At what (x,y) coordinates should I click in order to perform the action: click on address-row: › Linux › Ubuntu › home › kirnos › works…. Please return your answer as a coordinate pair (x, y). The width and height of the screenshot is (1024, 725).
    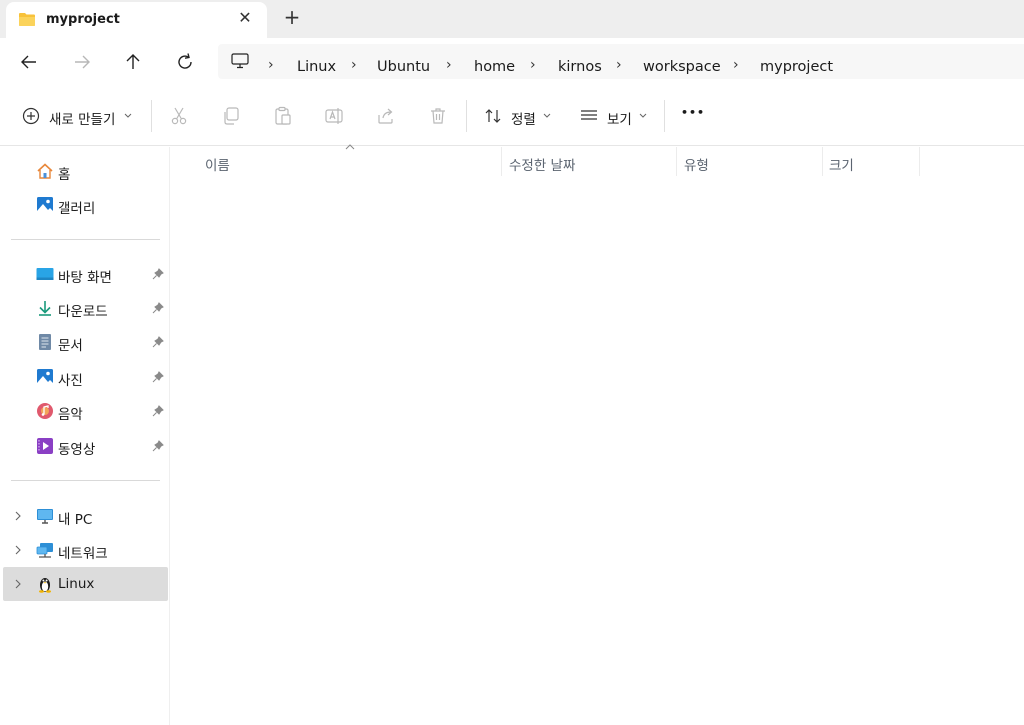
    Looking at the image, I should click on (512, 62).